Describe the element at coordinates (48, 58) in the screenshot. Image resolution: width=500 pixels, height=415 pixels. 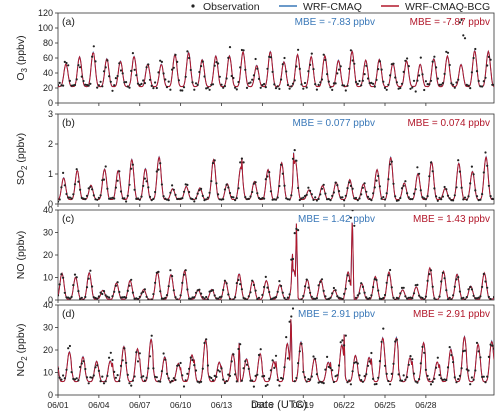
I see `y-tick-label: 60` at that location.